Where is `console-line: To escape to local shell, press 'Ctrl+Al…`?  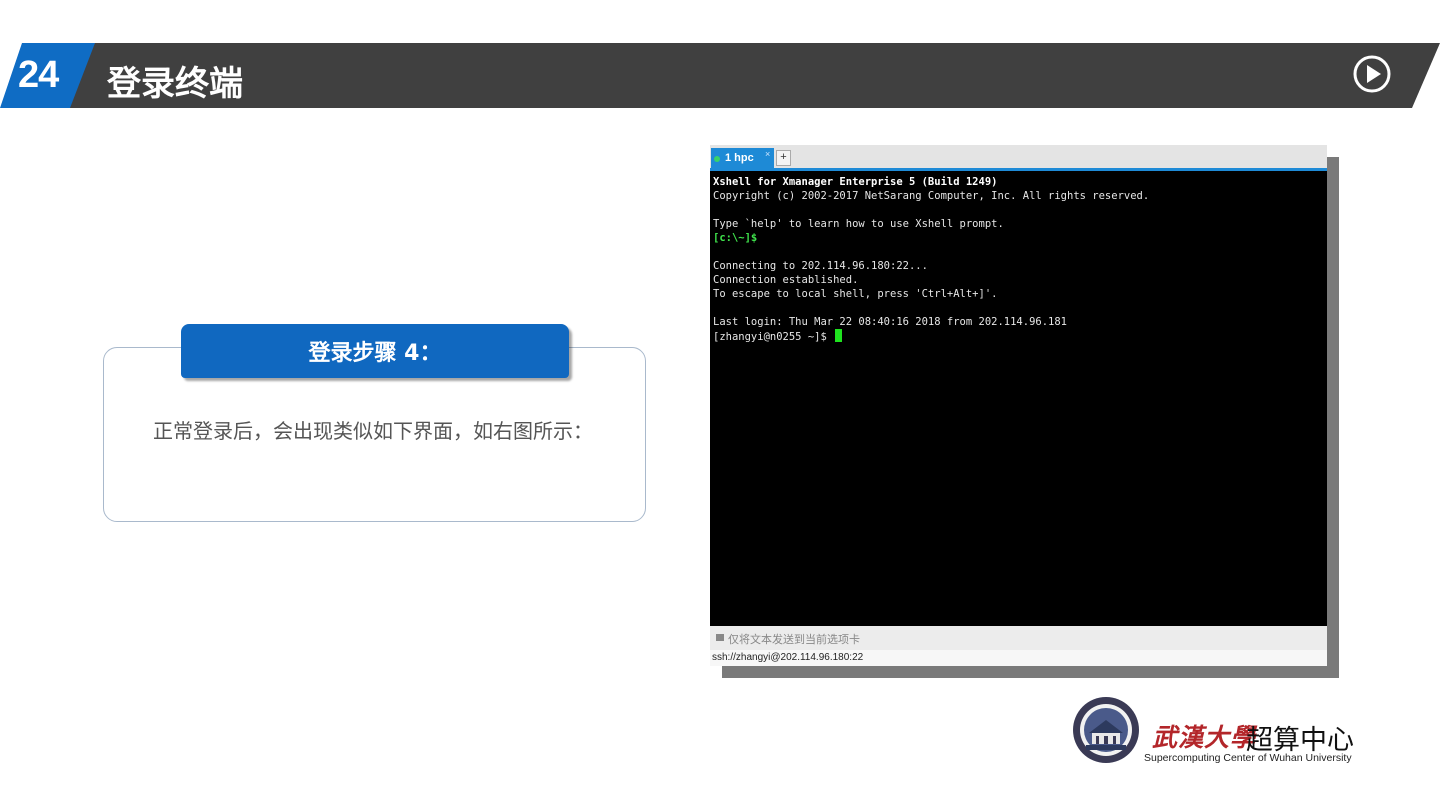
console-line: To escape to local shell, press 'Ctrl+Al… is located at coordinates (855, 294).